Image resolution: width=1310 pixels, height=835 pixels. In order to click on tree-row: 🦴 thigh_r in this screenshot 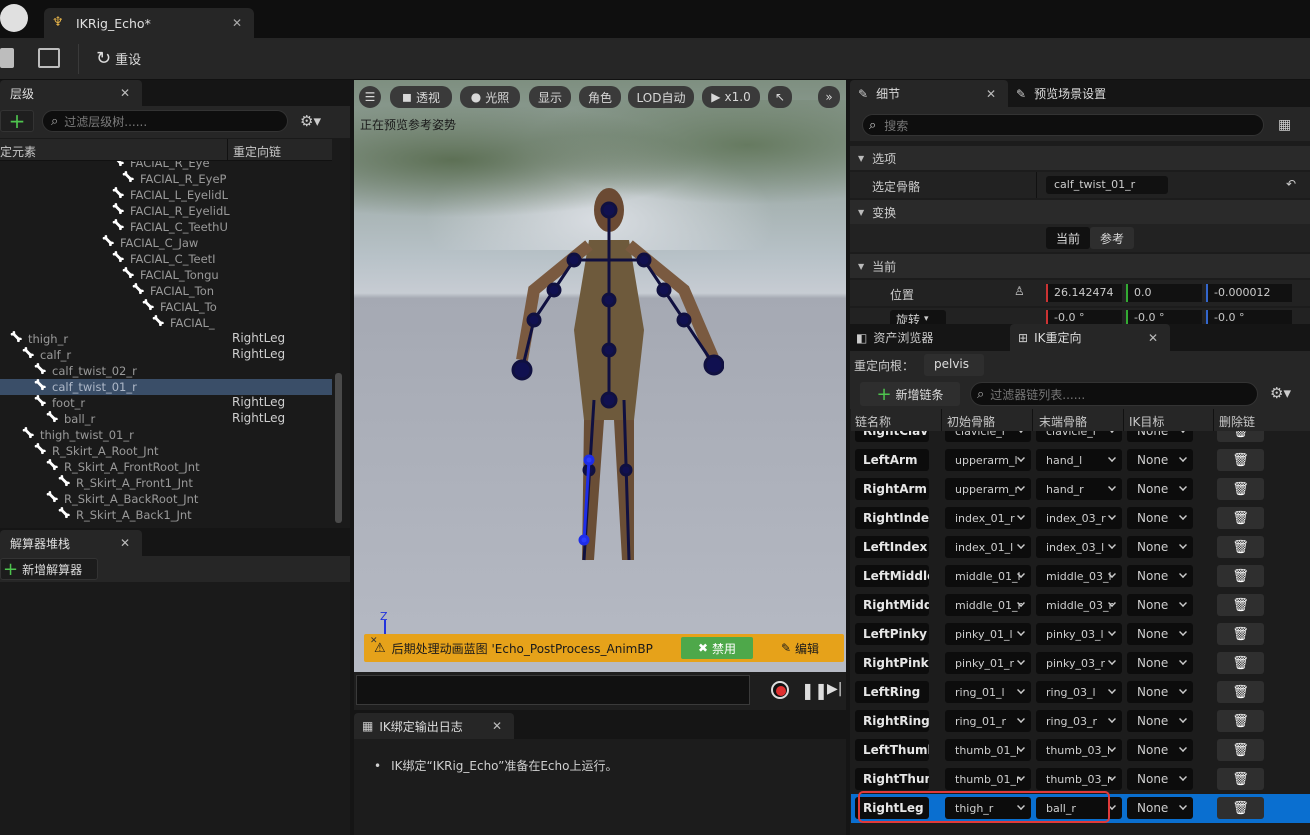, I will do `click(39, 339)`.